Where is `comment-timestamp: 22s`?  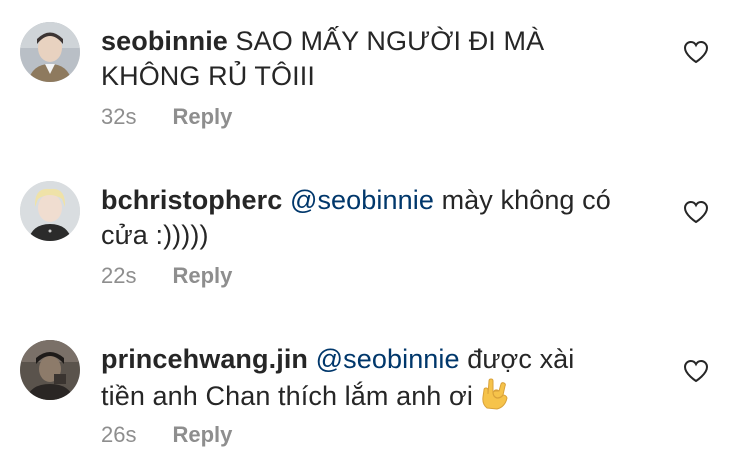 comment-timestamp: 22s is located at coordinates (119, 275).